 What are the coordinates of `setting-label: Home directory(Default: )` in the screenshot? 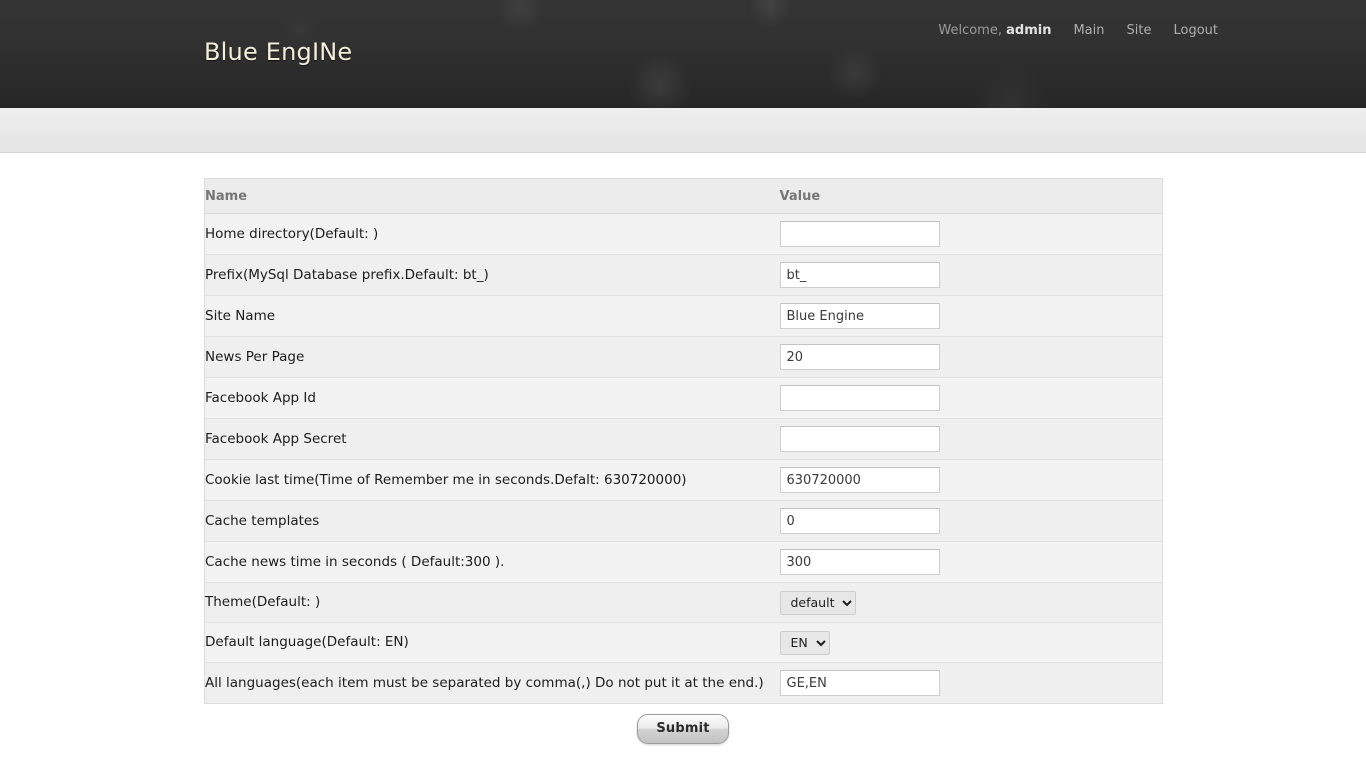 It's located at (292, 233).